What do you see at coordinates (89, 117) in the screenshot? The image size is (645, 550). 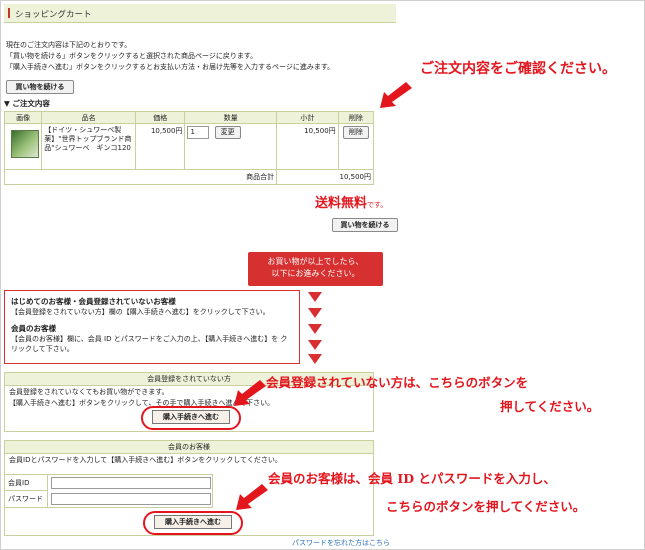 I see `header-name: 品名` at bounding box center [89, 117].